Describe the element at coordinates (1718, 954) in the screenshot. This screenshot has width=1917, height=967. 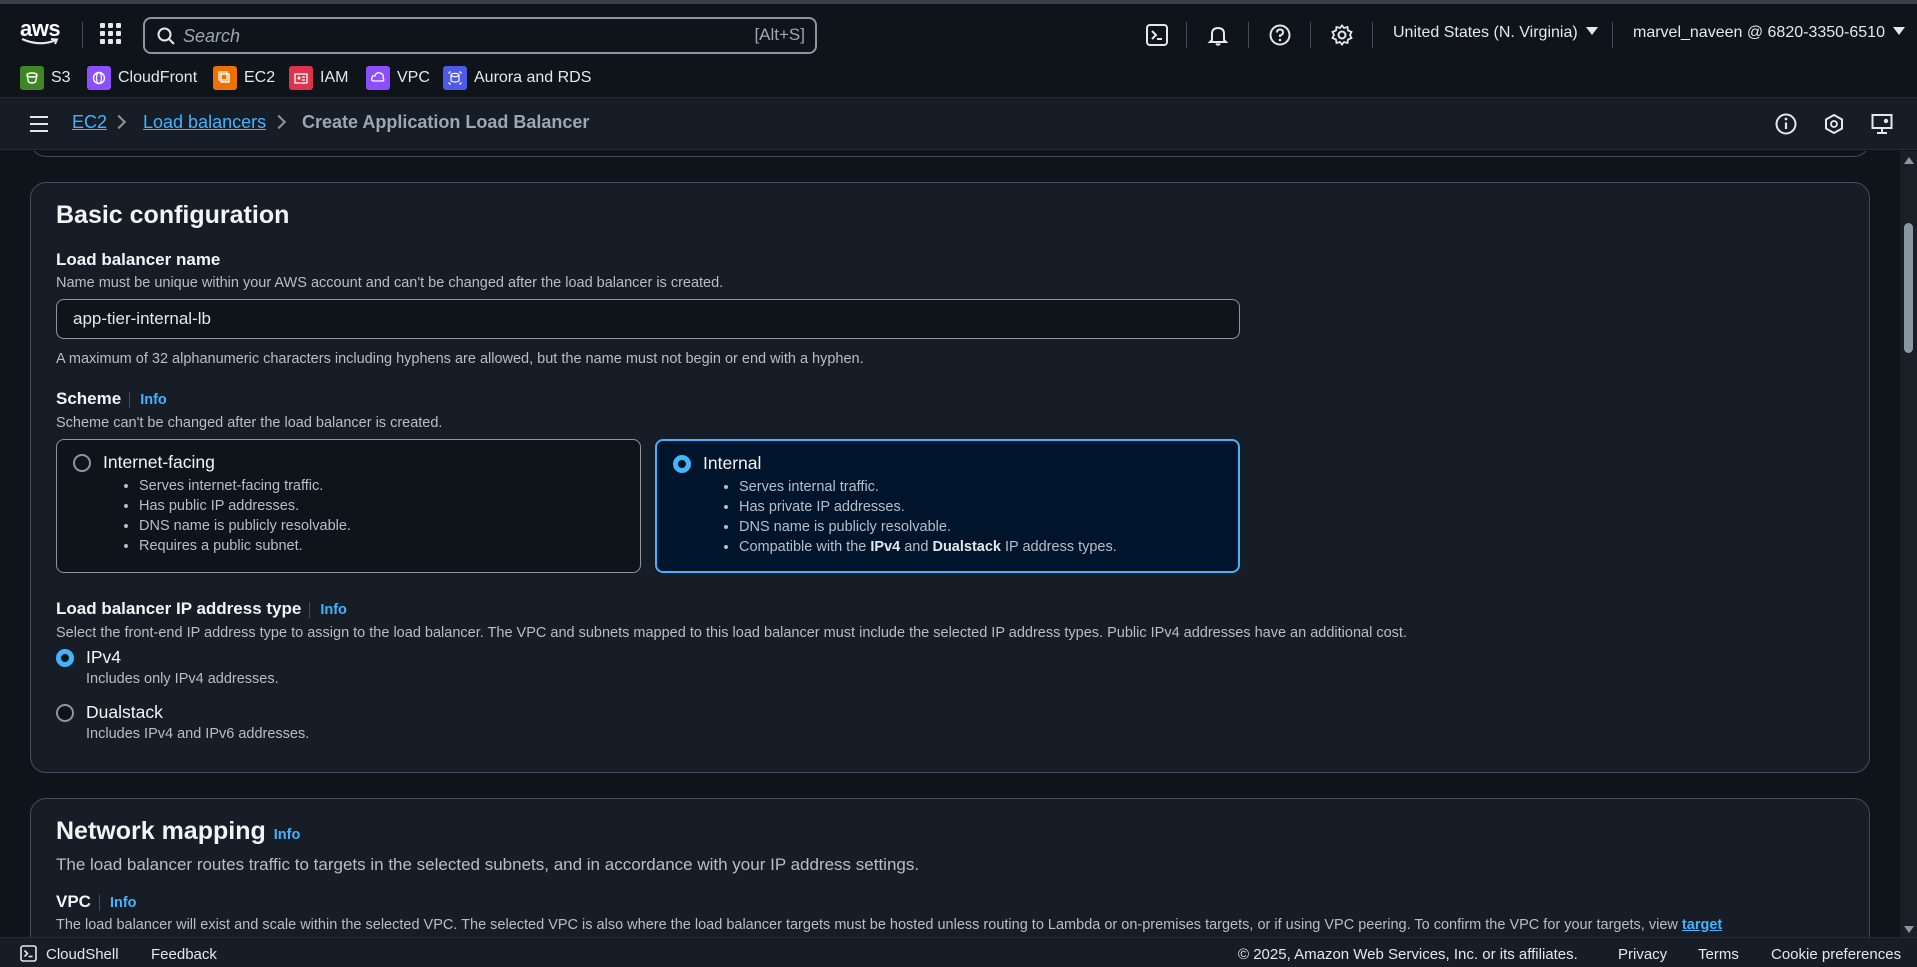
I see `terms-link: Terms` at that location.